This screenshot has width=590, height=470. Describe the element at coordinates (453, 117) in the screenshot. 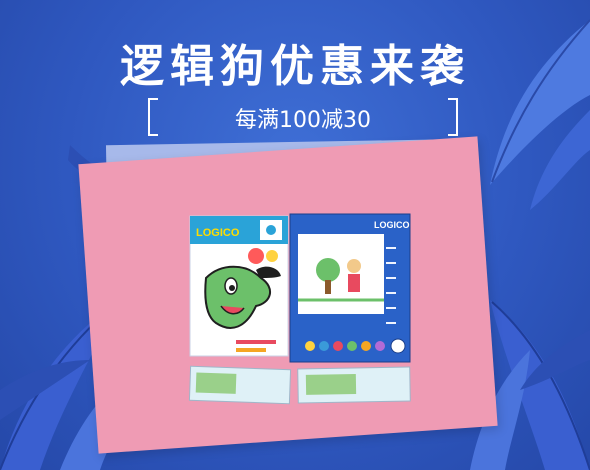

I see `bracket-right` at that location.